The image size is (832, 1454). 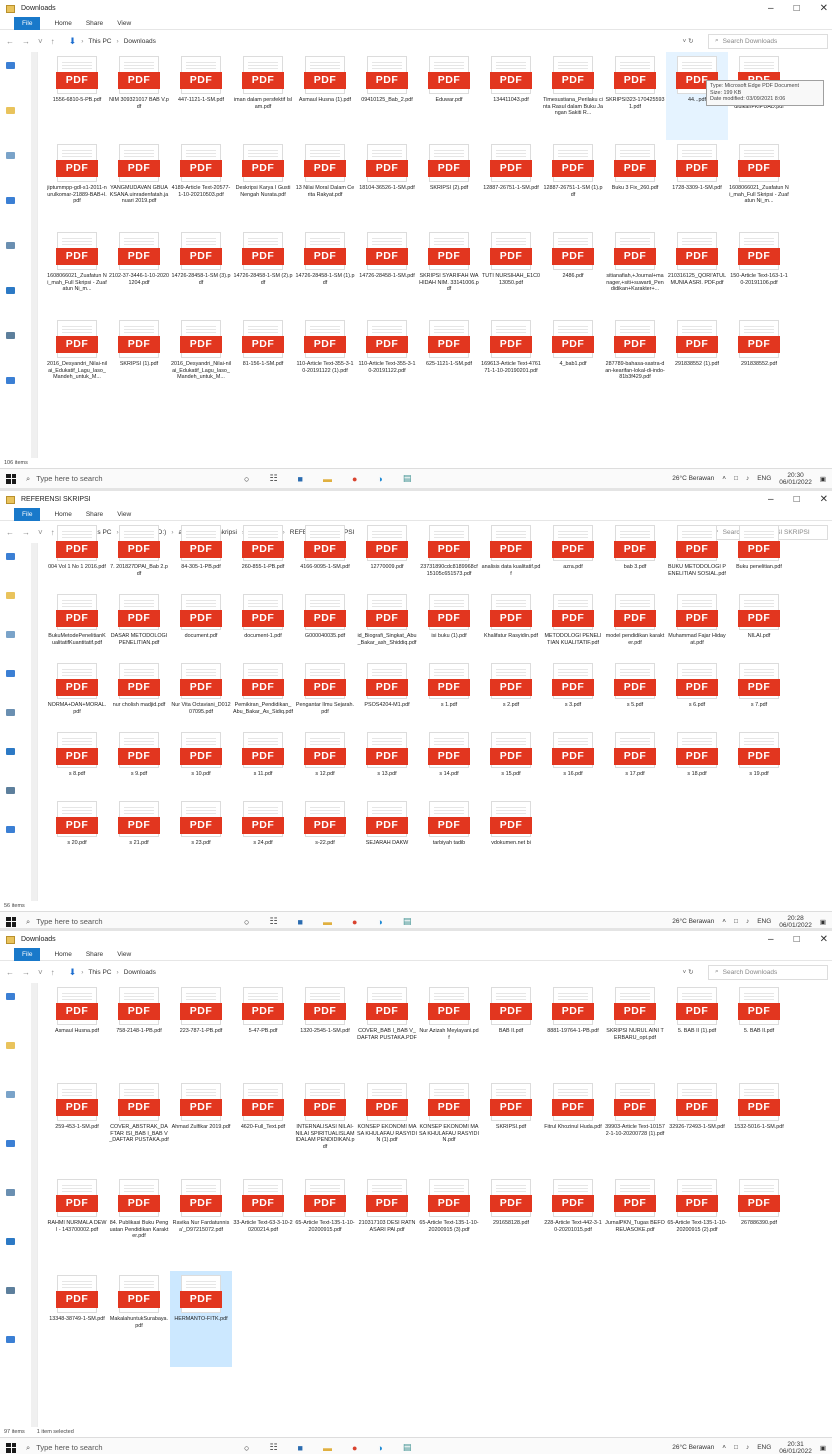 I want to click on volume-icon: ♪, so click(x=747, y=1447).